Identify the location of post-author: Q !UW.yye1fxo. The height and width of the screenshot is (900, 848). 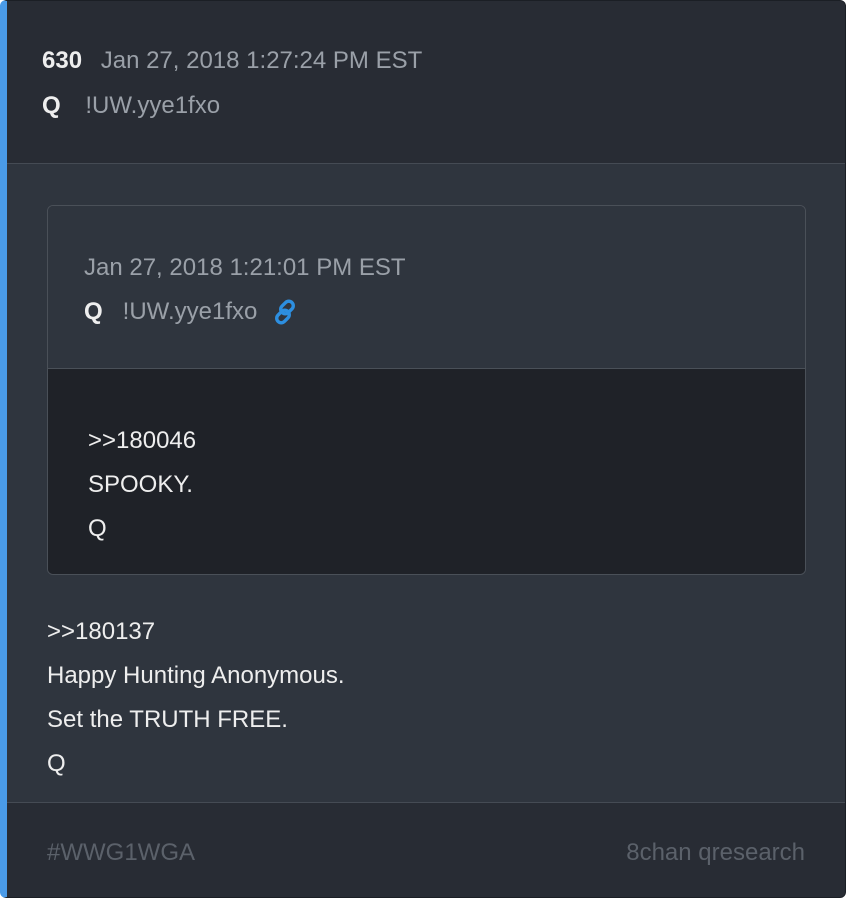
(131, 106).